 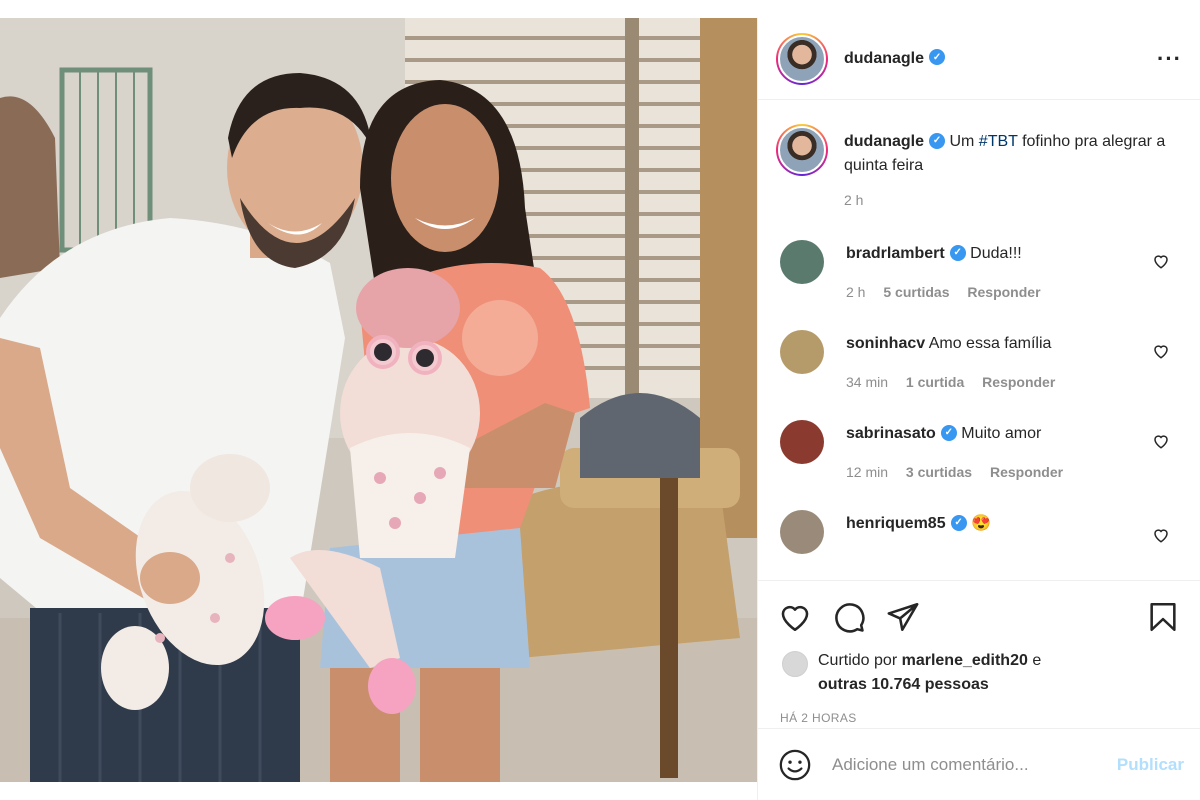 What do you see at coordinates (802, 58) in the screenshot?
I see `author-avatar` at bounding box center [802, 58].